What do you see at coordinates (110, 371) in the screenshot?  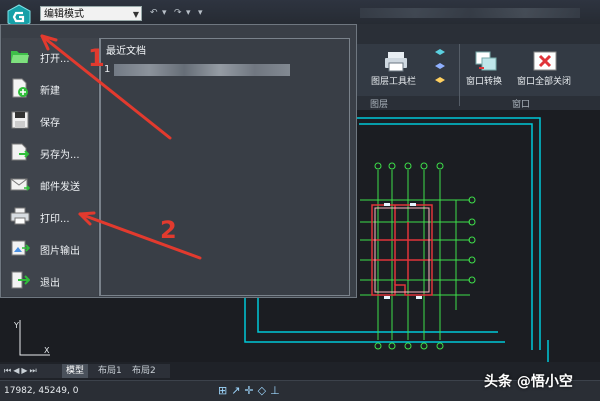 I see `tab-layout1: 布局1` at bounding box center [110, 371].